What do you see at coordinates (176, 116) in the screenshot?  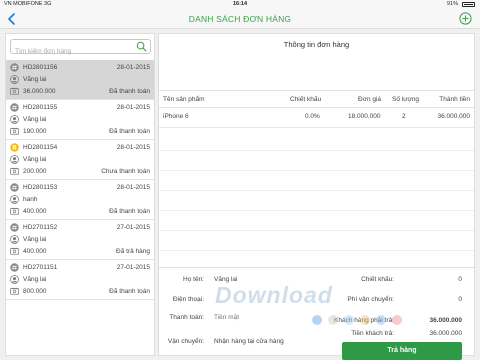 I see `item-product: iPhone 6` at bounding box center [176, 116].